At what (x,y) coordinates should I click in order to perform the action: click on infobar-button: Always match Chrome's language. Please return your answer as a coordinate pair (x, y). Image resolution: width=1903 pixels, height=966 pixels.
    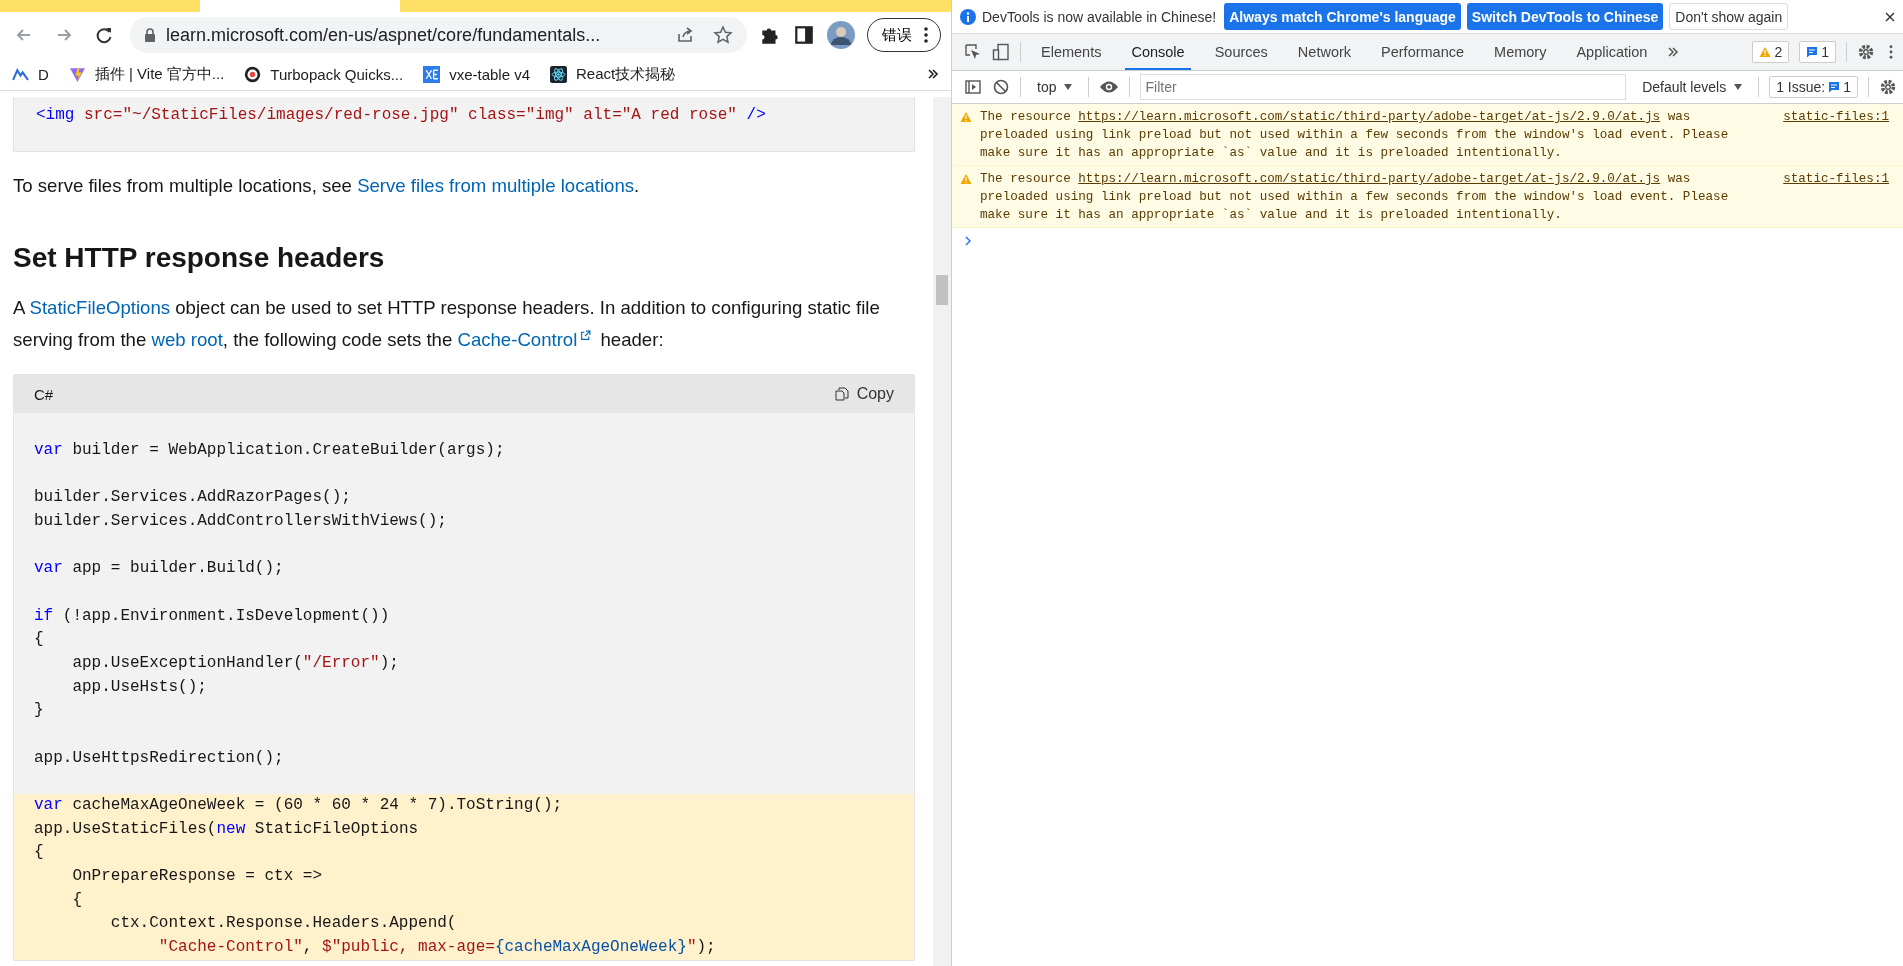
    Looking at the image, I should click on (1342, 16).